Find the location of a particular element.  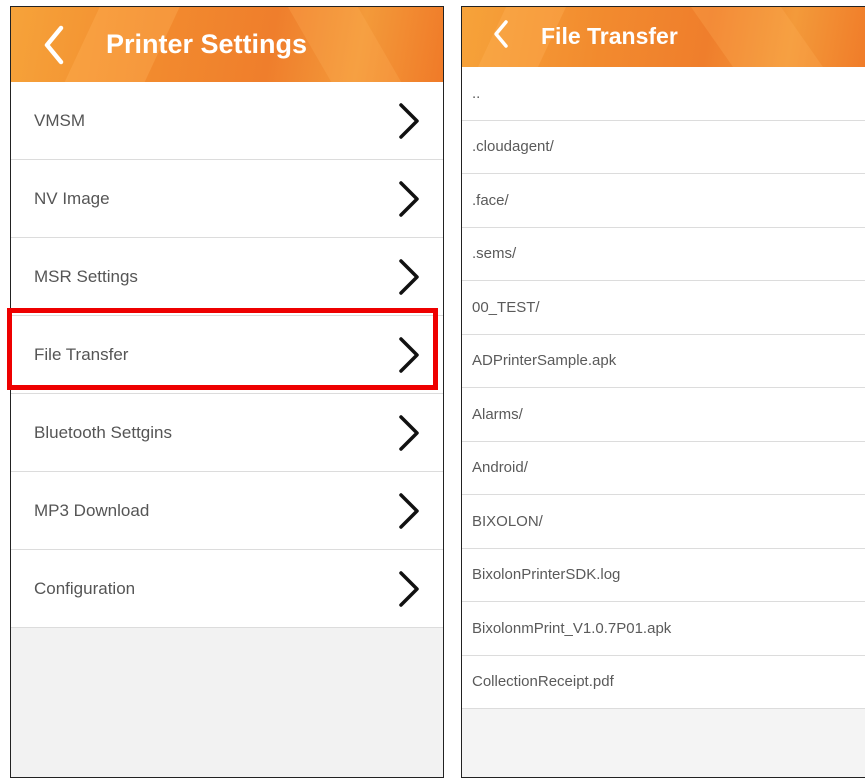

app-bar: File Transfer is located at coordinates (663, 37).